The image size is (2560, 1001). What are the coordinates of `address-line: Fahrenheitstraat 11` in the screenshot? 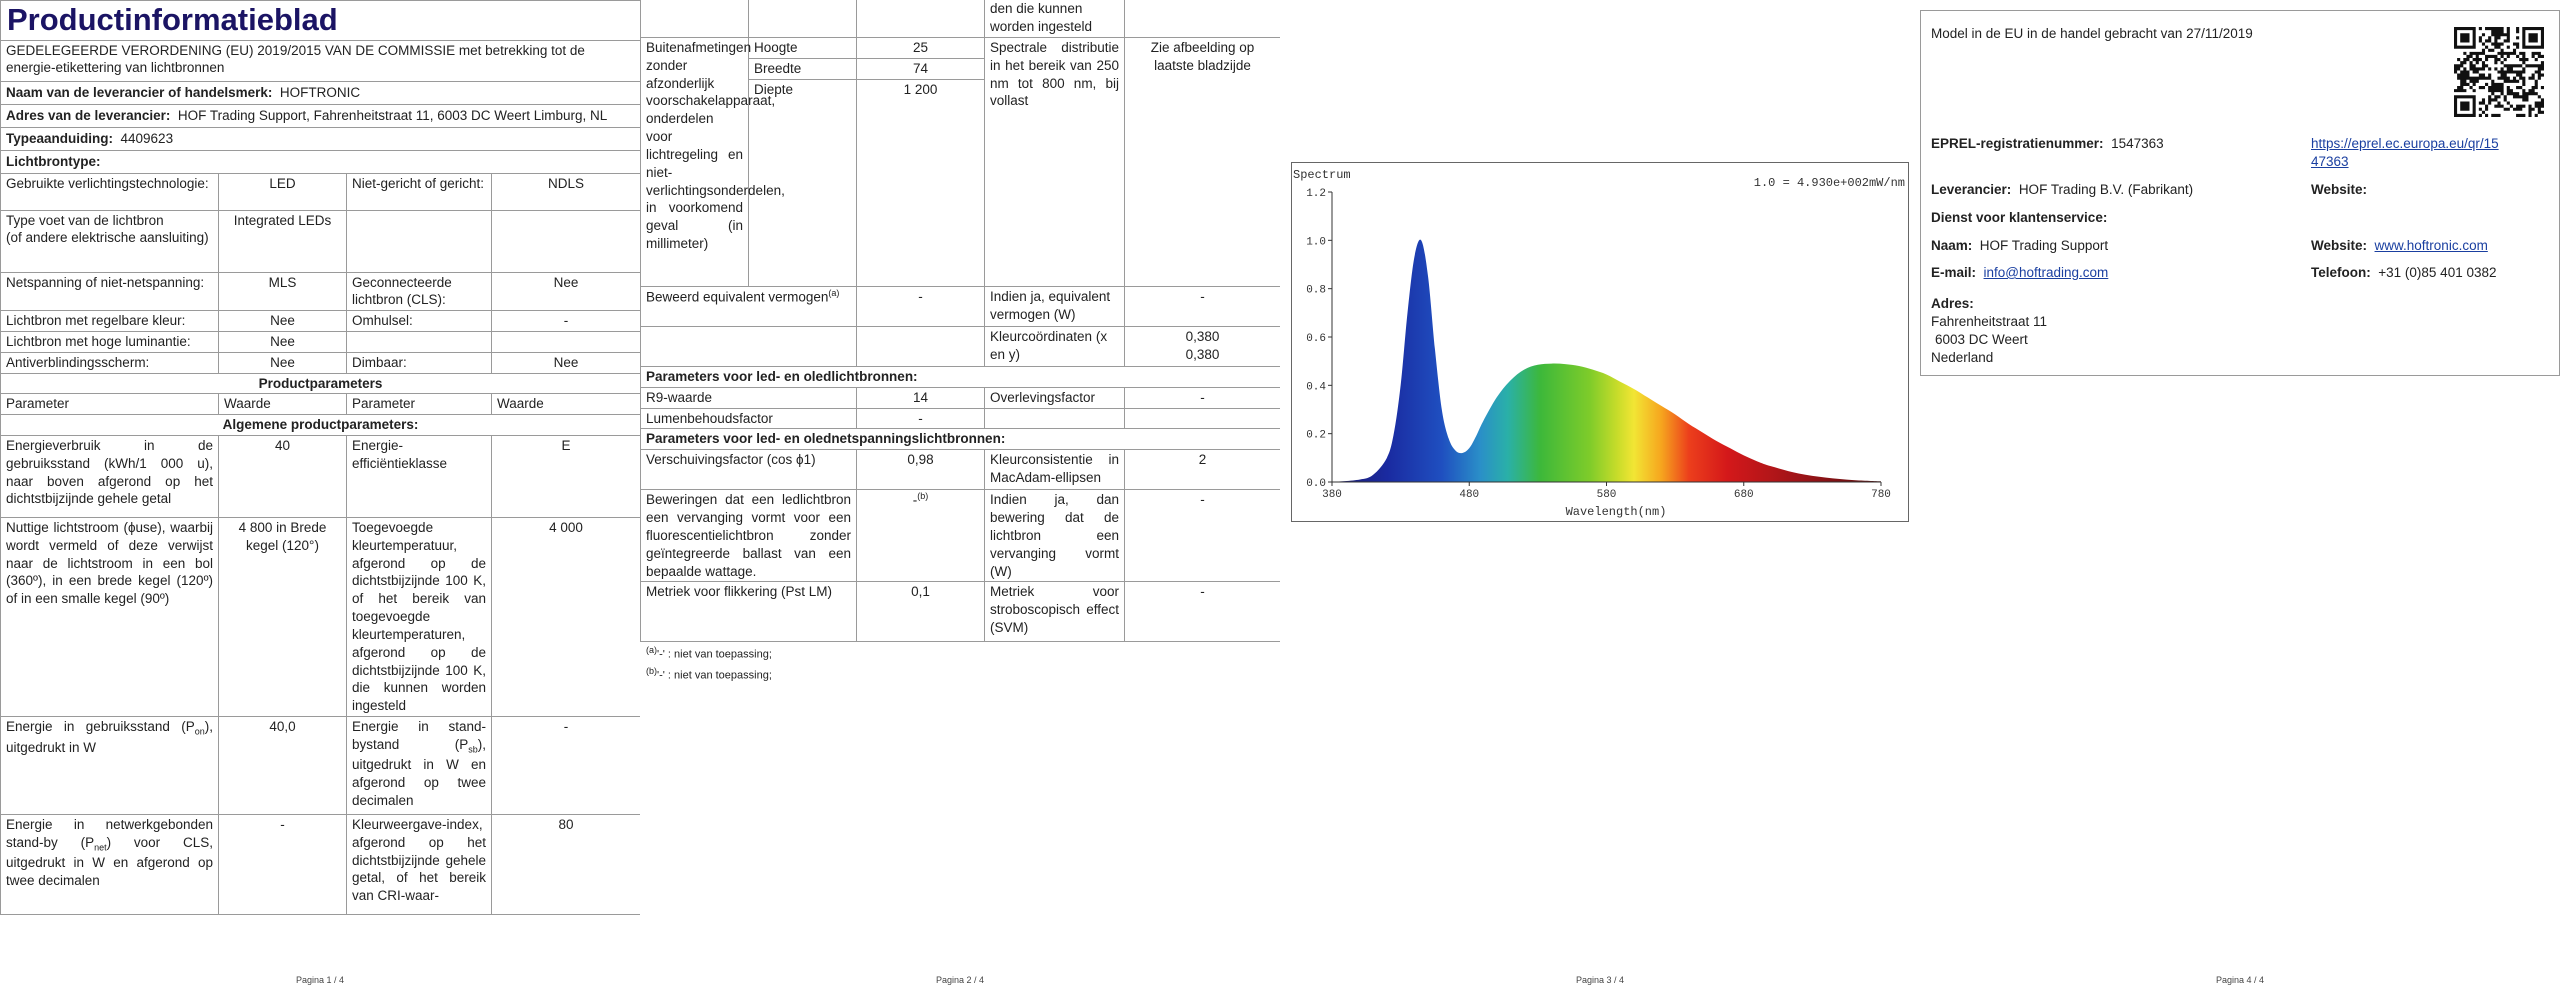 It's located at (1989, 321).